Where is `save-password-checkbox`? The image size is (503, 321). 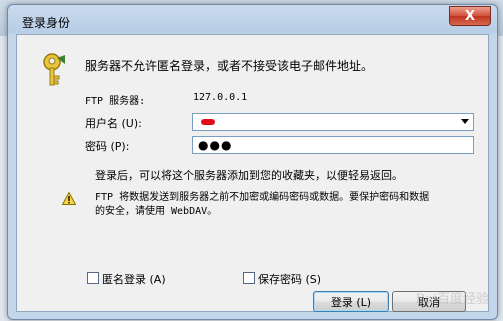 save-password-checkbox is located at coordinates (249, 278).